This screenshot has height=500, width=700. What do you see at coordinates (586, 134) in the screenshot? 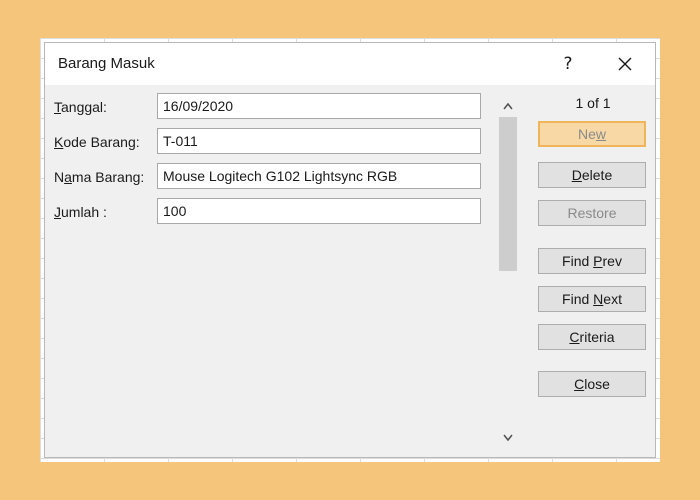
I see `new-button-text: Ne` at bounding box center [586, 134].